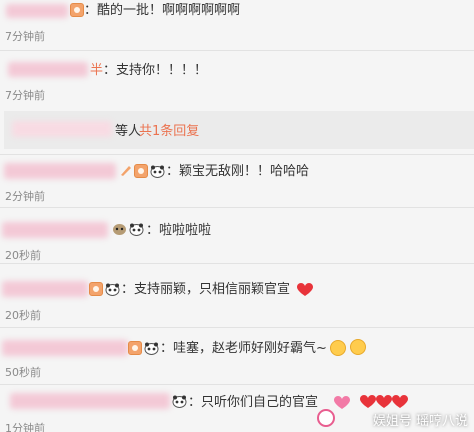 The image size is (474, 432). I want to click on reply-summary-bar: 等人 共1条回复, so click(239, 130).